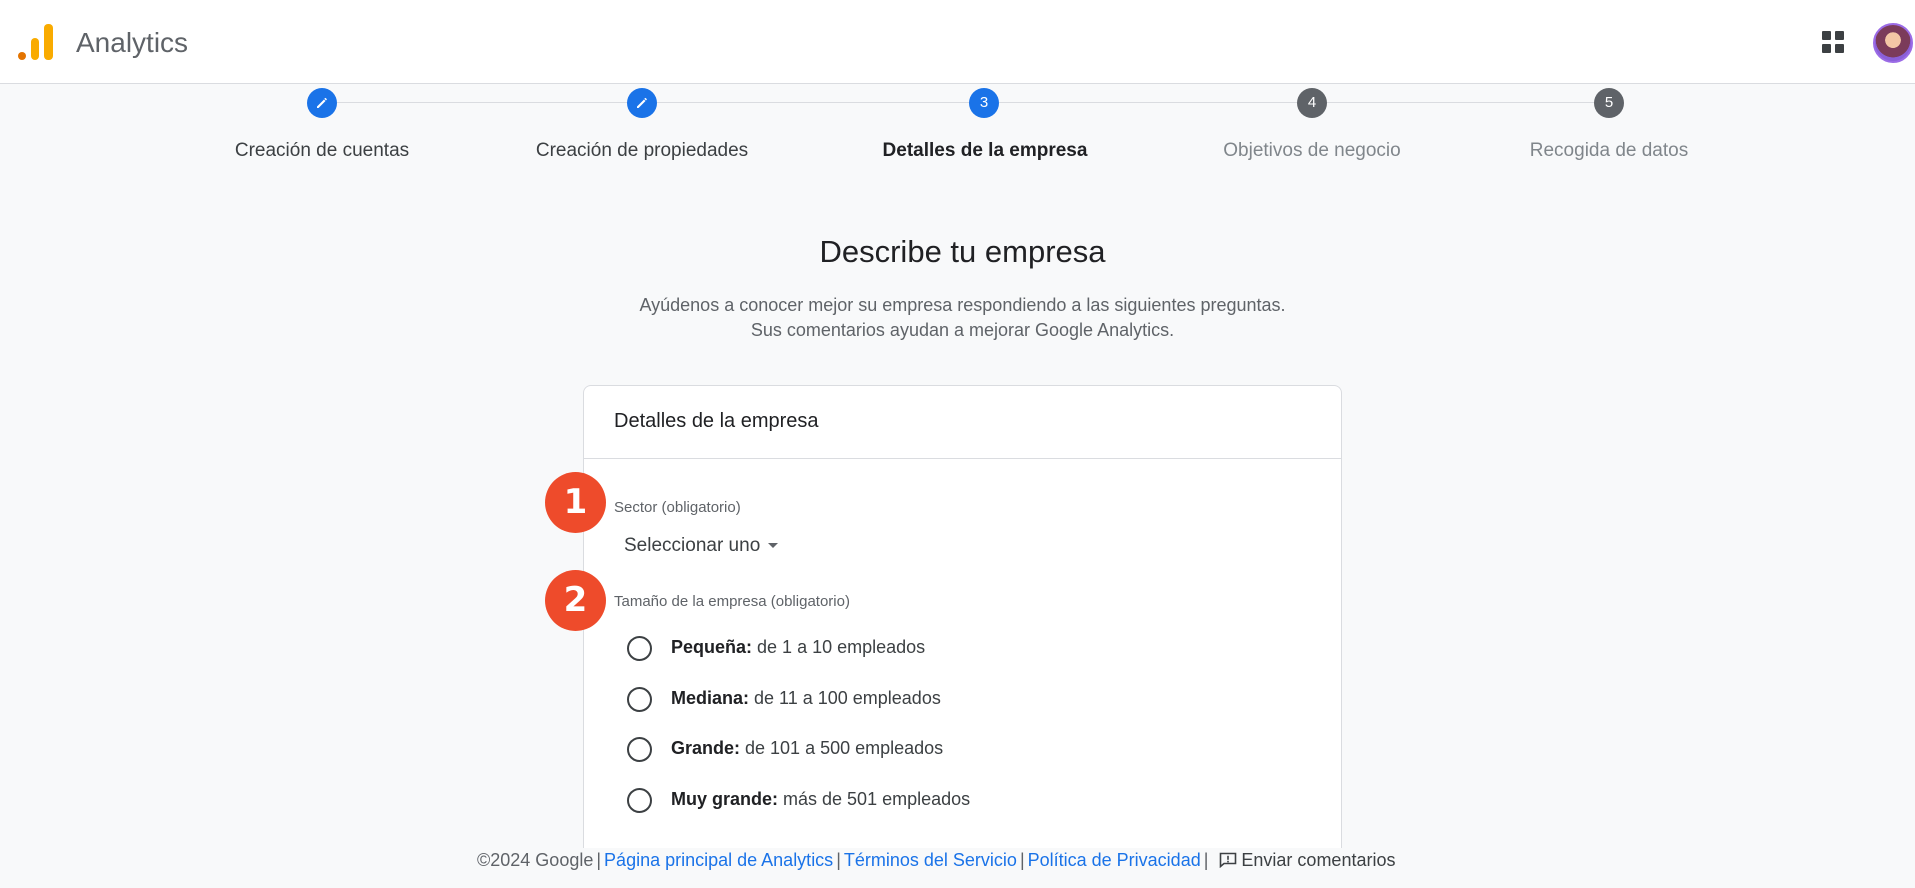 This screenshot has width=1915, height=888. I want to click on top-app-bar: Analytics, so click(957, 42).